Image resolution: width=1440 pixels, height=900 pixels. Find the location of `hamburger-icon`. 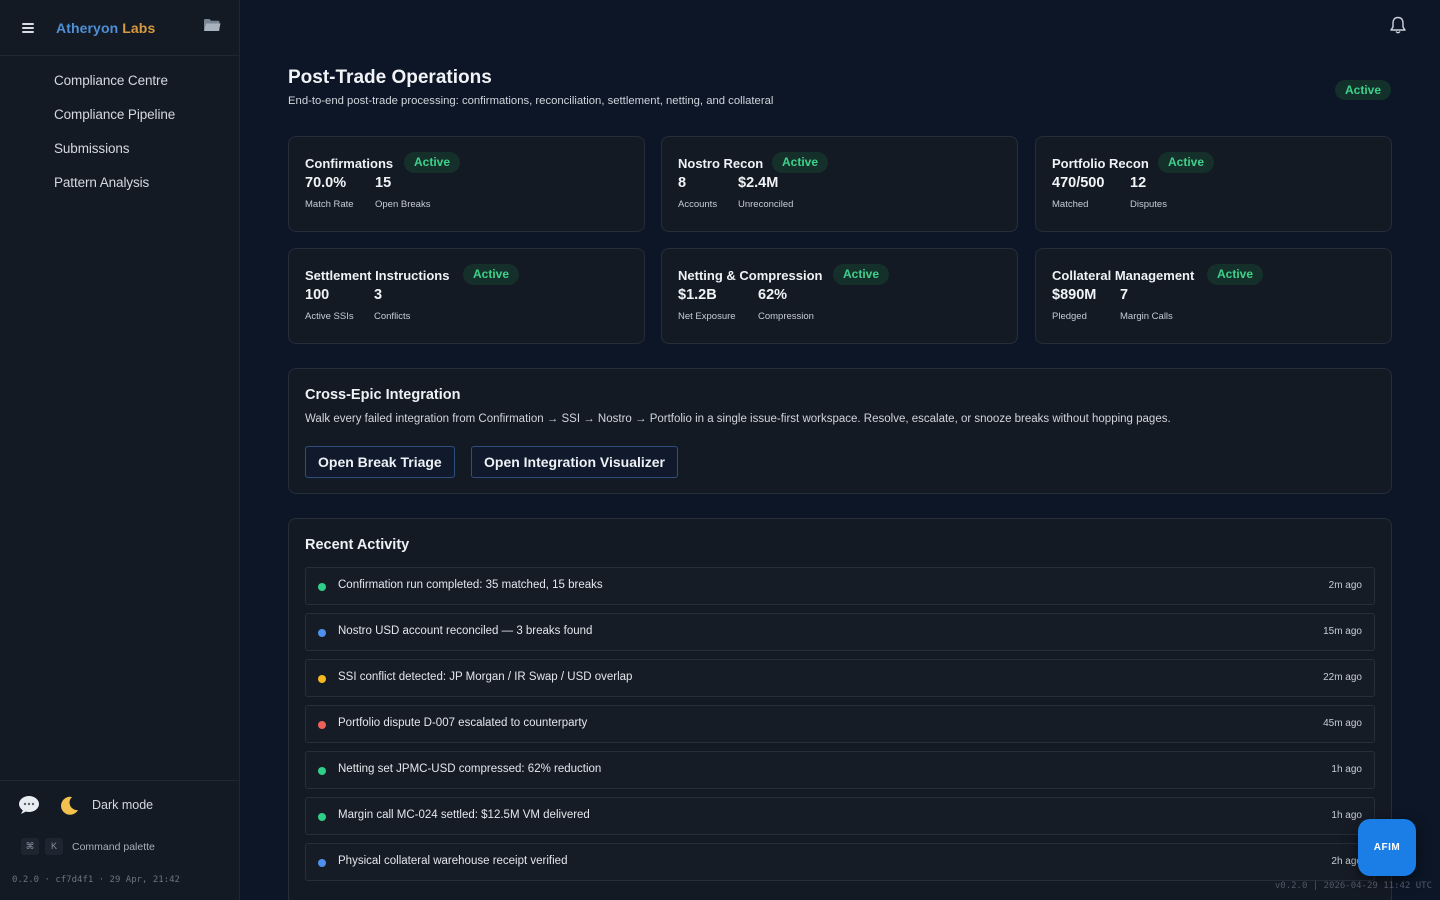

hamburger-icon is located at coordinates (28, 27).